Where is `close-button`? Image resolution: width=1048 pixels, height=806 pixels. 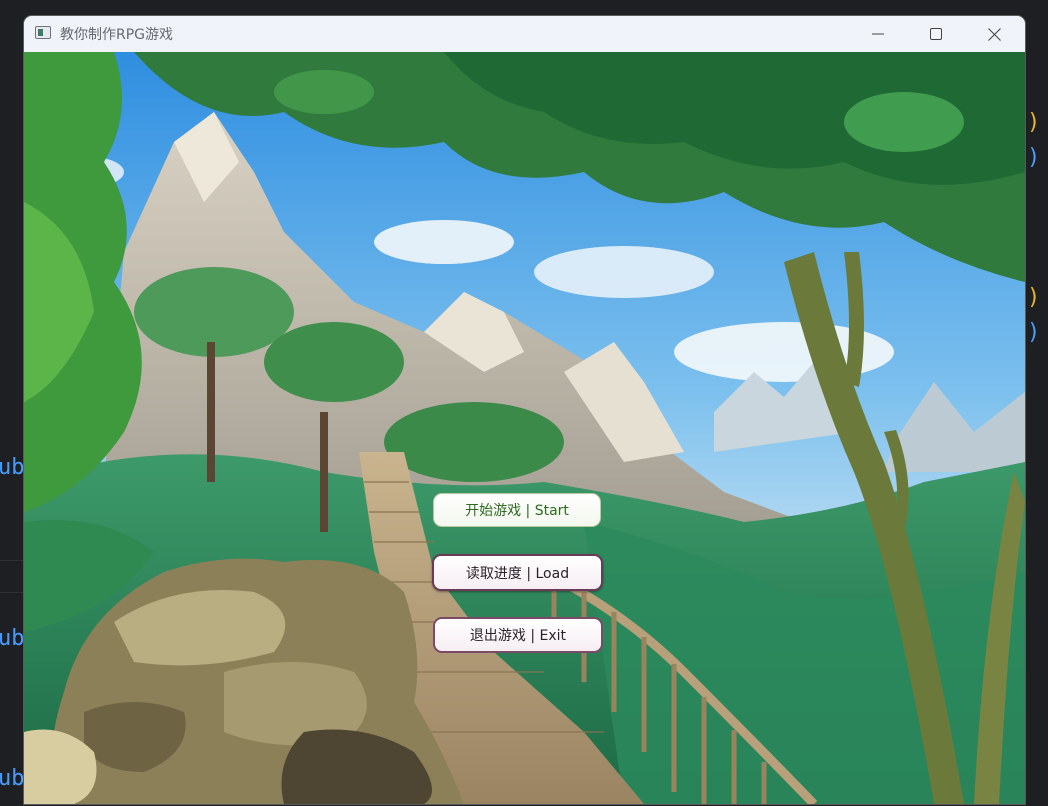
close-button is located at coordinates (994, 34).